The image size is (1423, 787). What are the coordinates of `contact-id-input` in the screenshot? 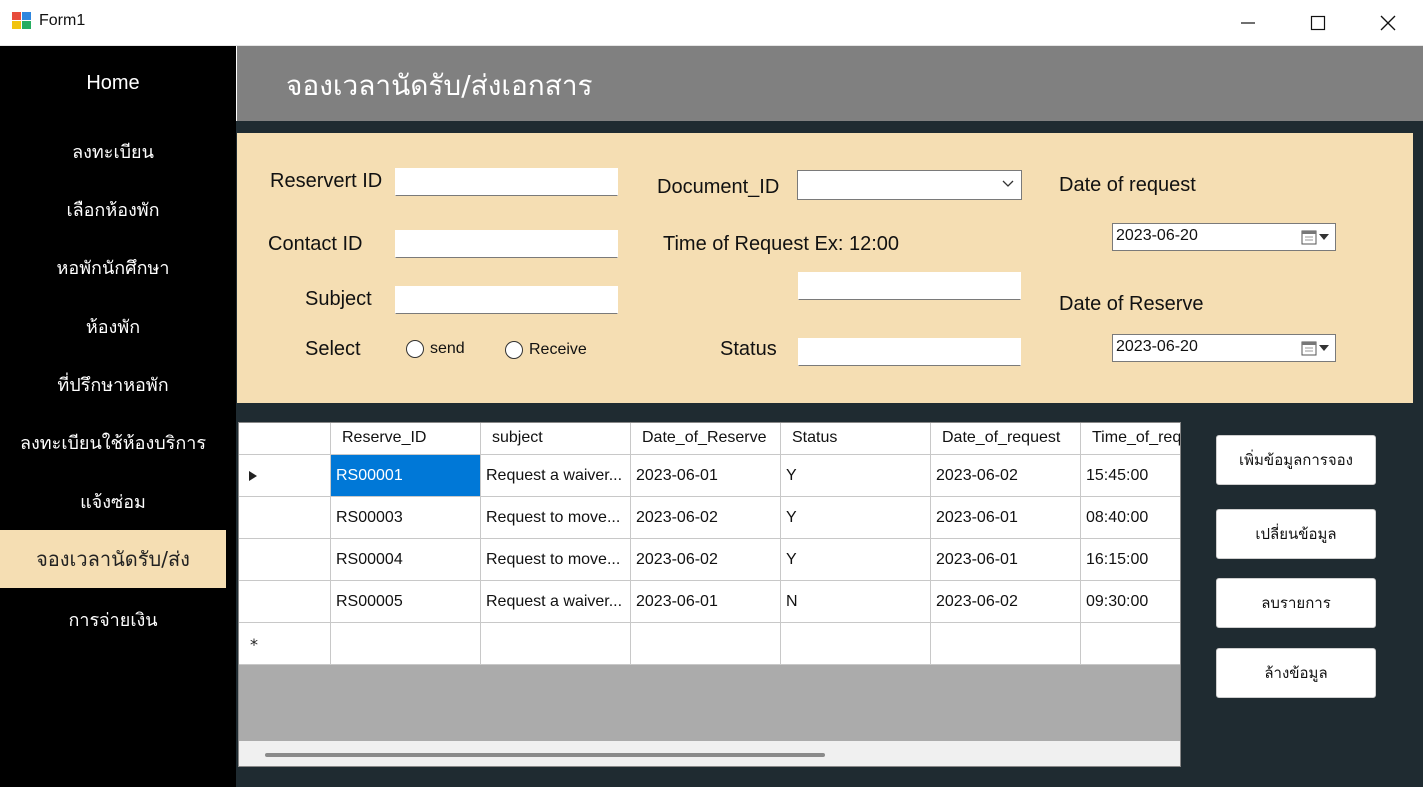 It's located at (506, 244).